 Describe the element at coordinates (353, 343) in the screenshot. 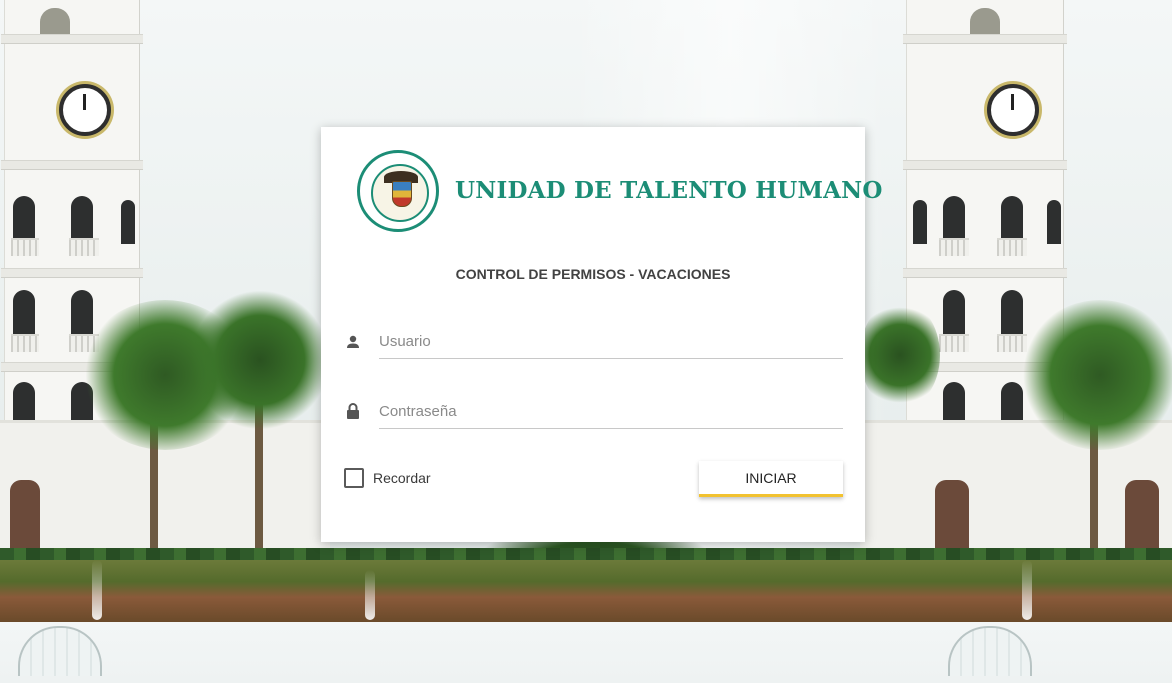

I see `person-icon` at that location.